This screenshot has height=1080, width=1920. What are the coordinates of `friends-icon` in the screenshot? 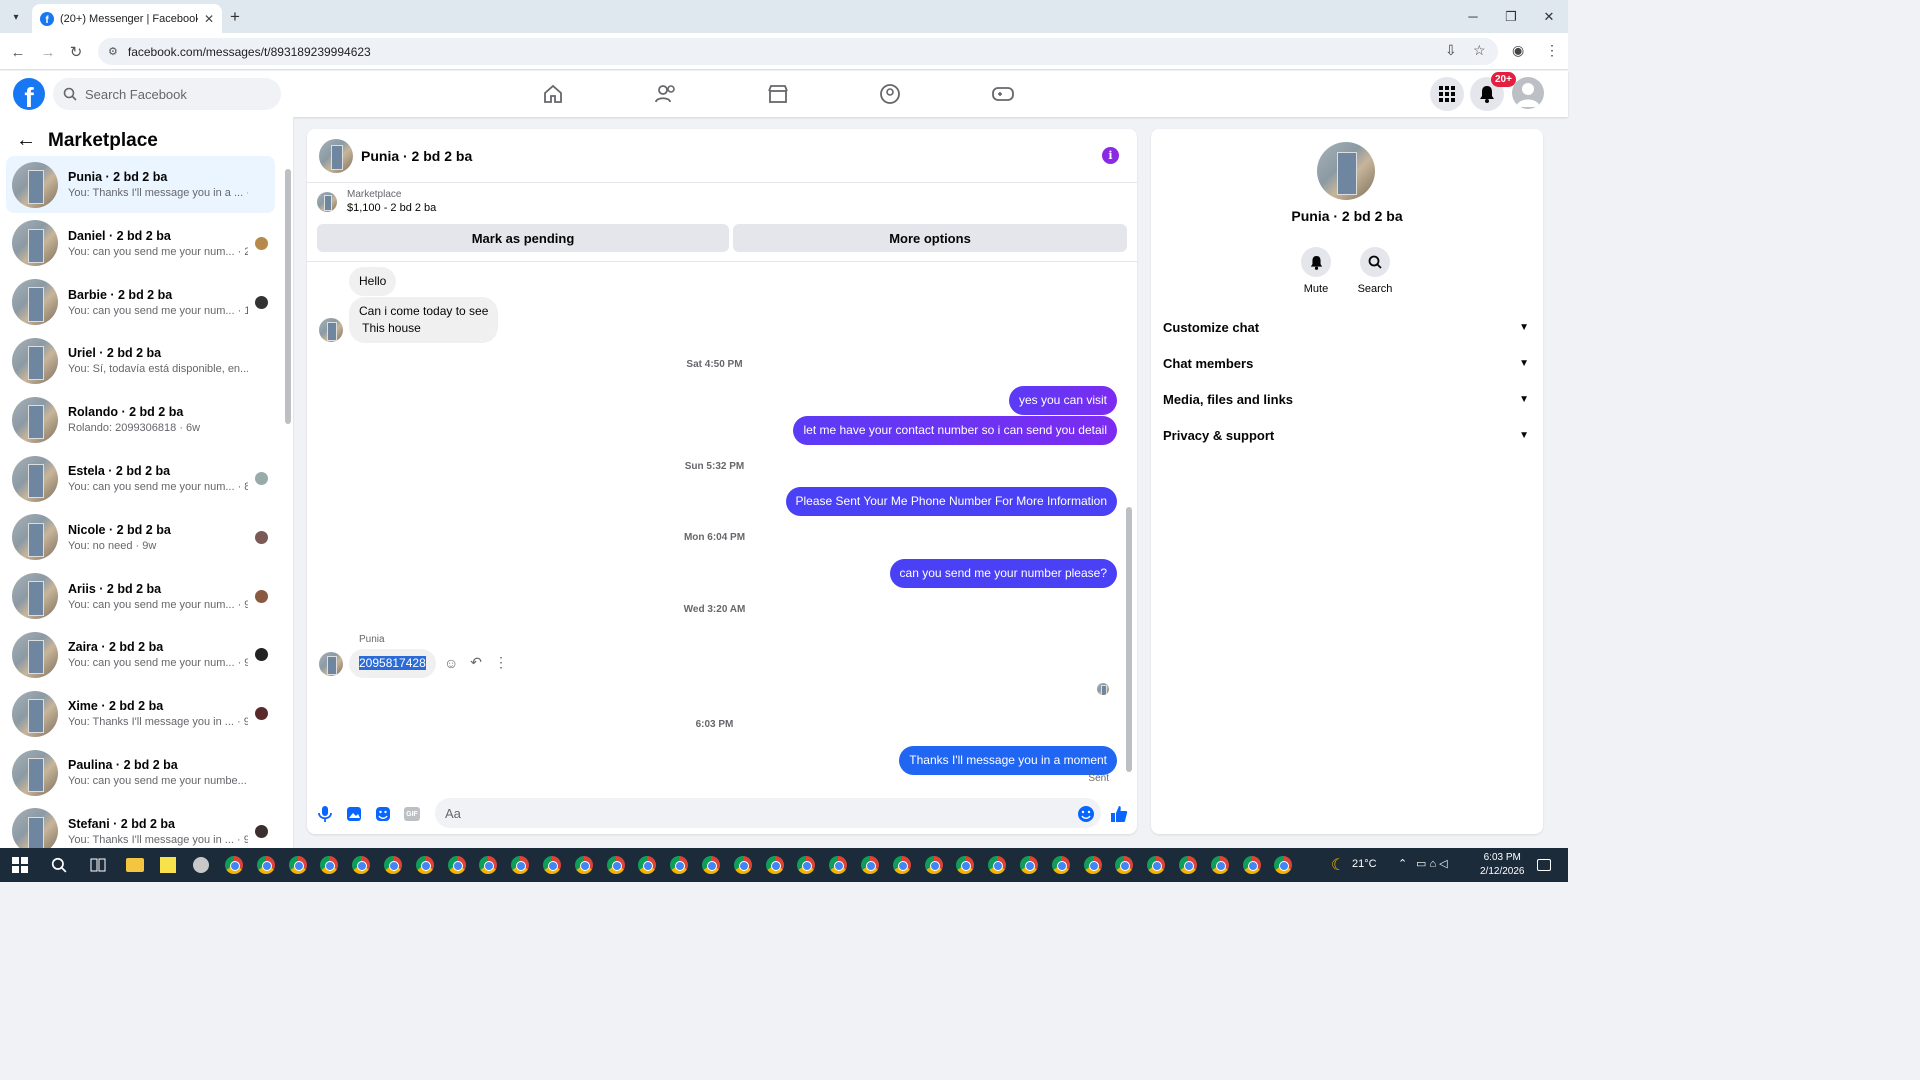 It's located at (666, 94).